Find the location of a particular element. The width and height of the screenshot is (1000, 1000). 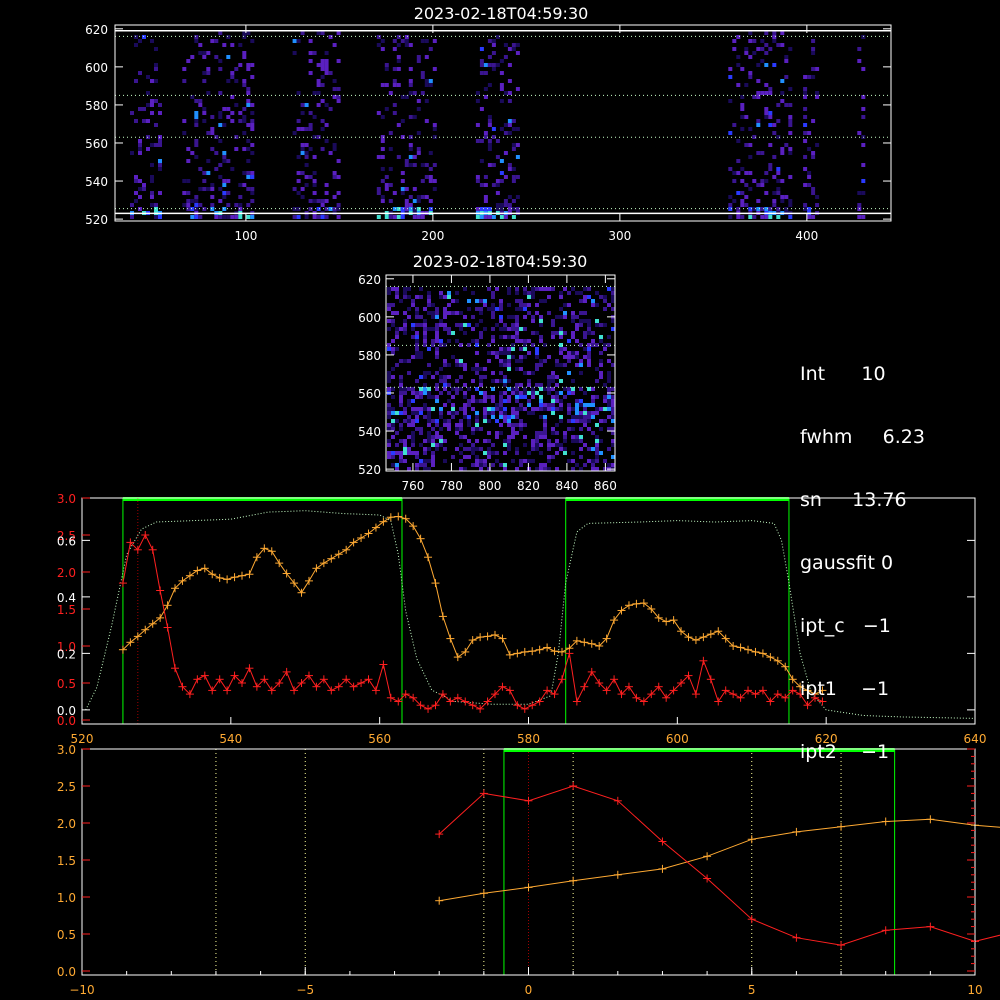

x-tick-label: 800 is located at coordinates (489, 486).